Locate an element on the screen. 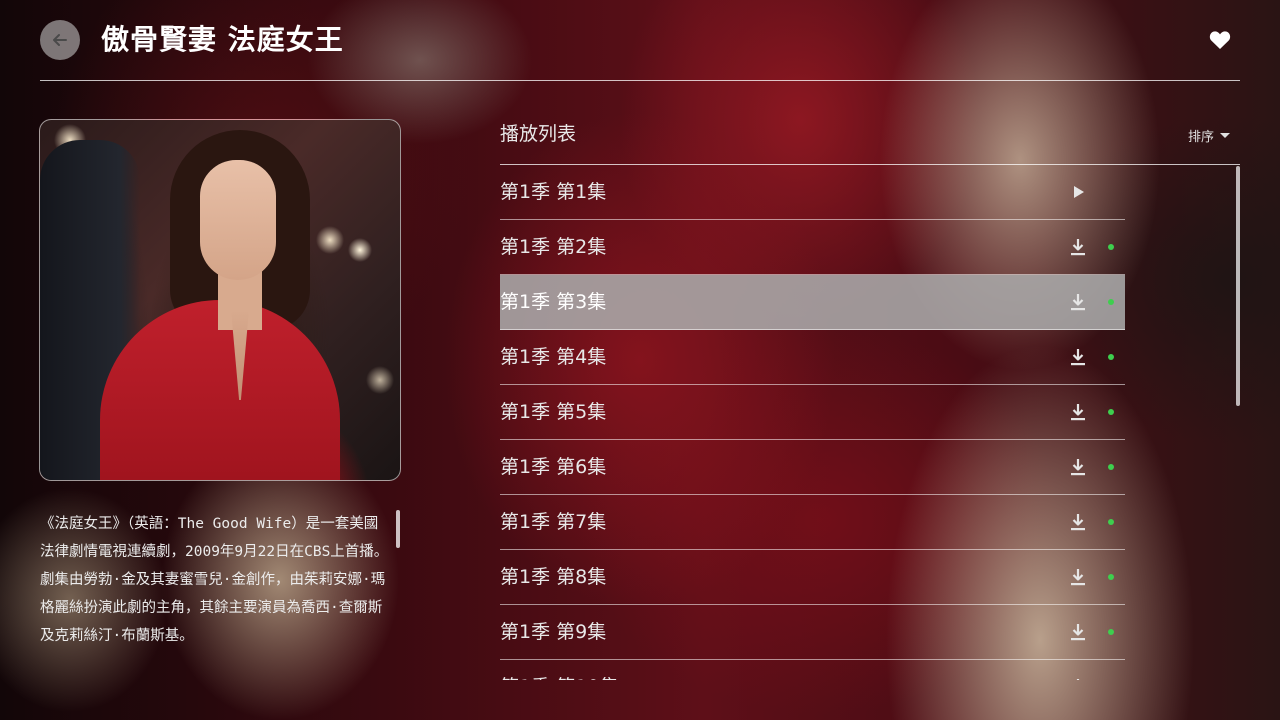 The width and height of the screenshot is (1280, 720). poster-figure-face is located at coordinates (238, 220).